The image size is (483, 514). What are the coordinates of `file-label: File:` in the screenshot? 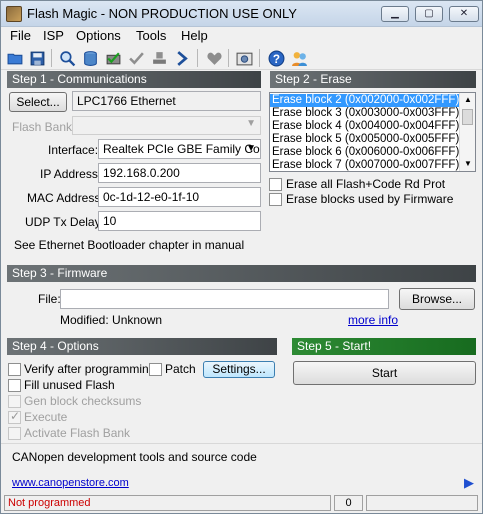 It's located at (49, 299).